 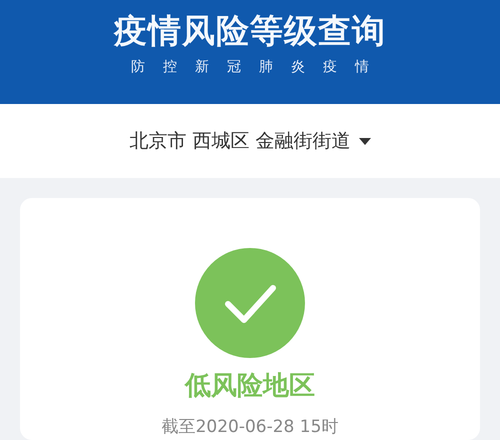 What do you see at coordinates (250, 427) in the screenshot?
I see `update-time: 截至2020-06-28 15时` at bounding box center [250, 427].